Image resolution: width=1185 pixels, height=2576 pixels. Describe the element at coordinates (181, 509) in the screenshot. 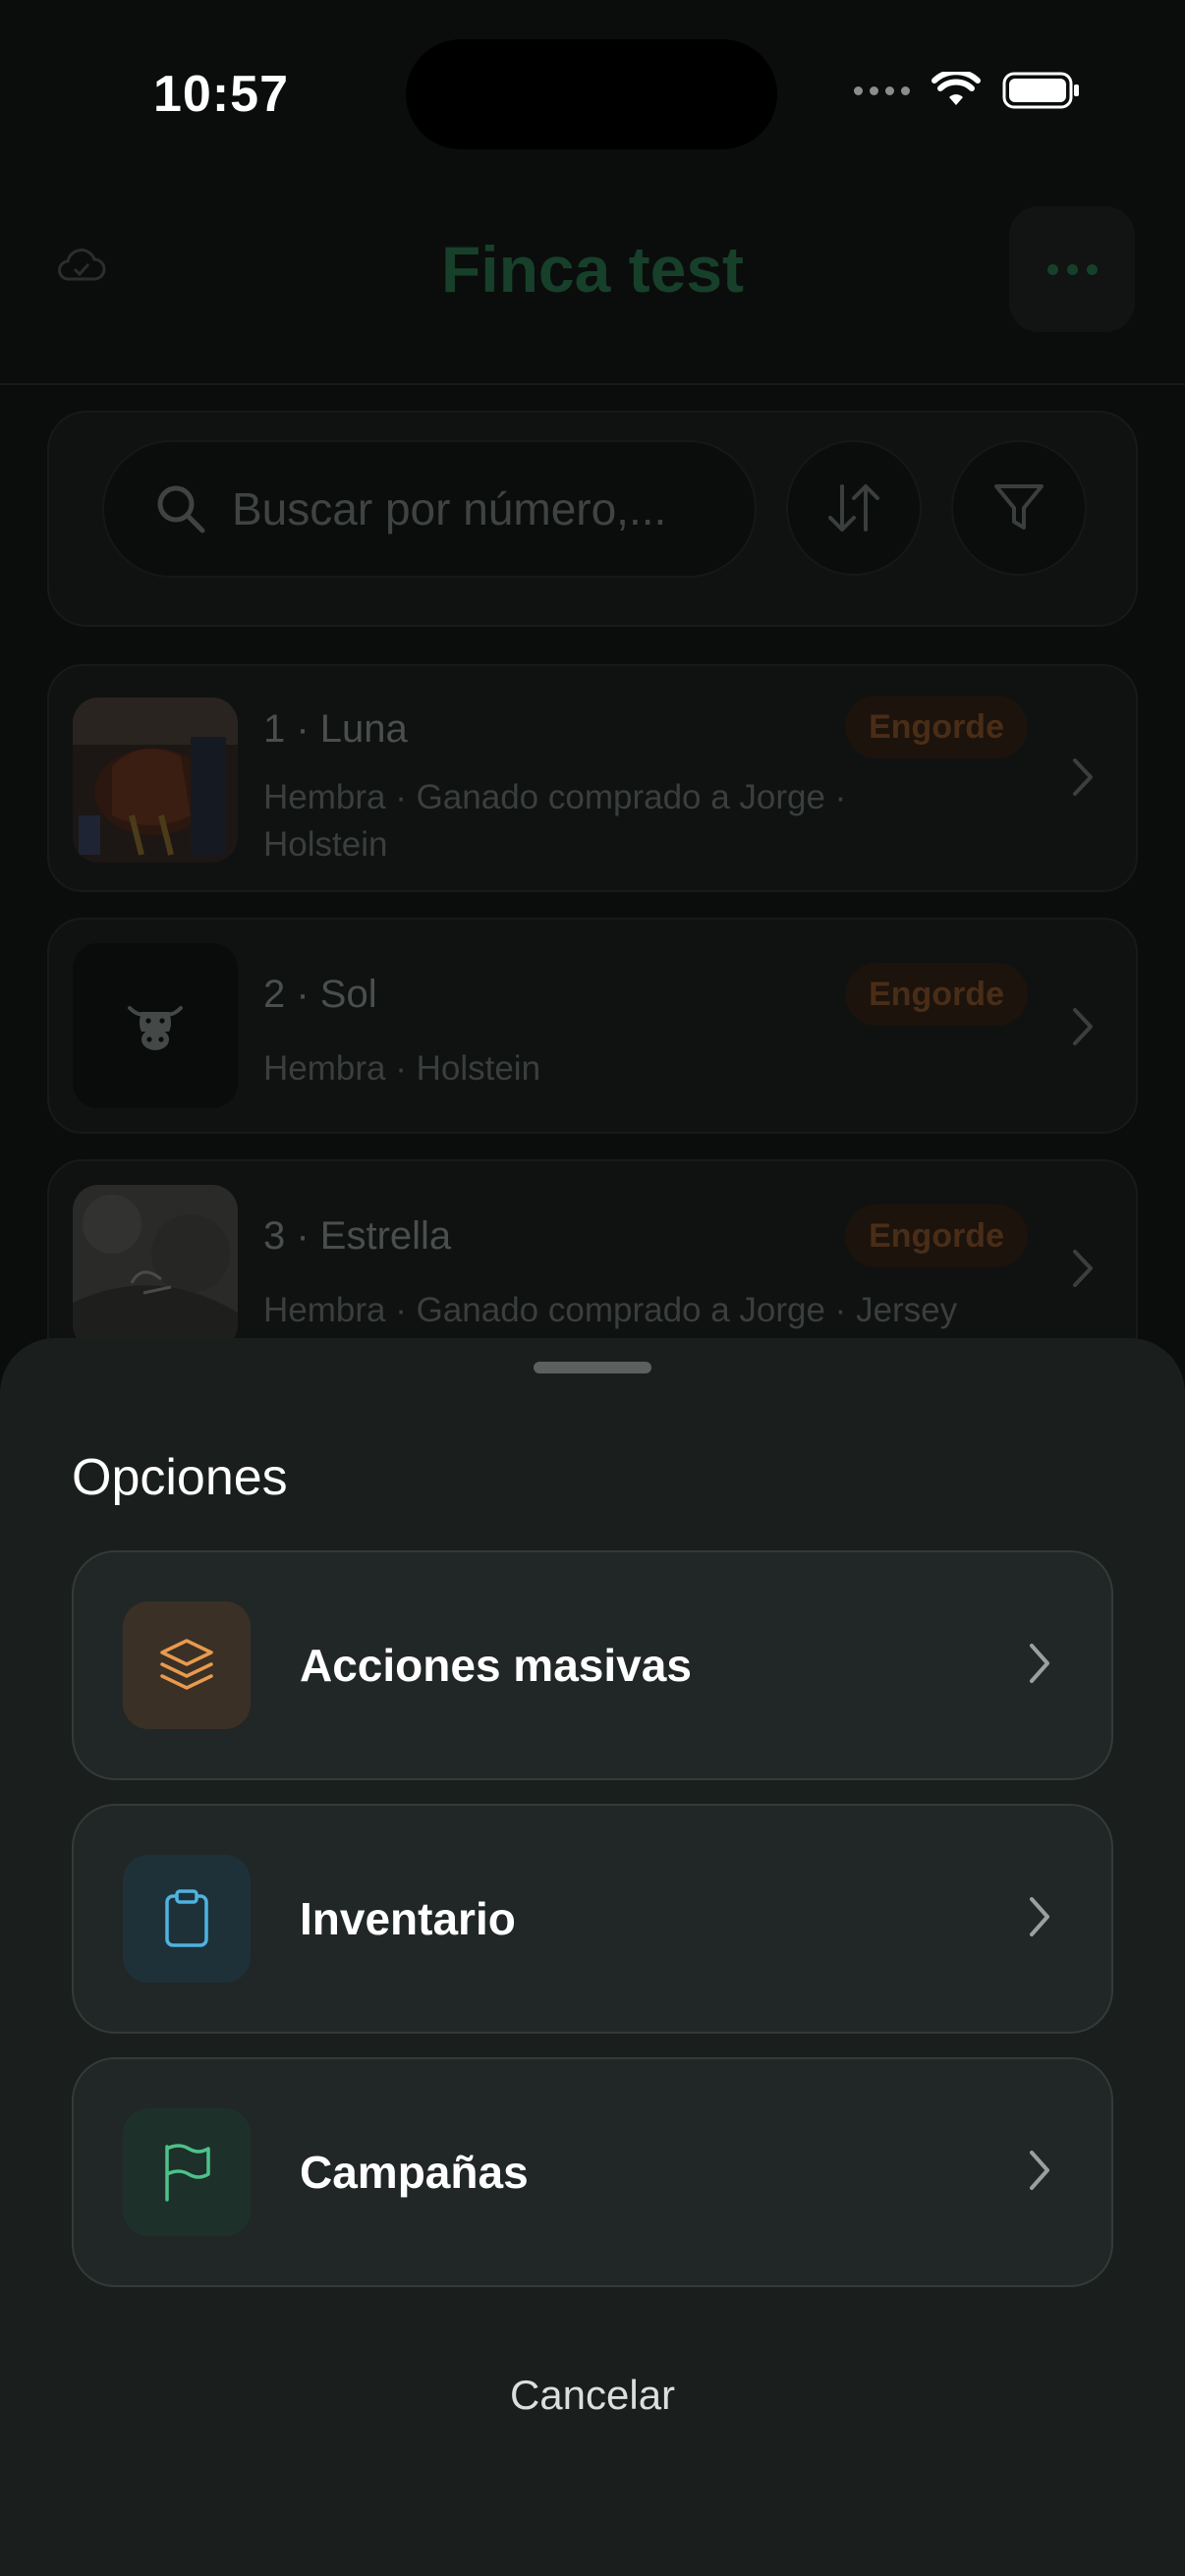

I see `search-icon` at that location.